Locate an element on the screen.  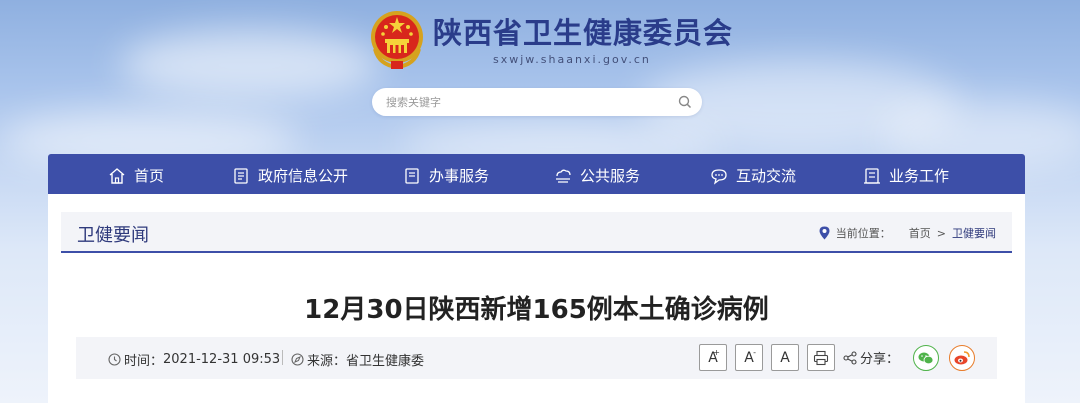
nav-item-business: 业务工作 is located at coordinates (906, 175).